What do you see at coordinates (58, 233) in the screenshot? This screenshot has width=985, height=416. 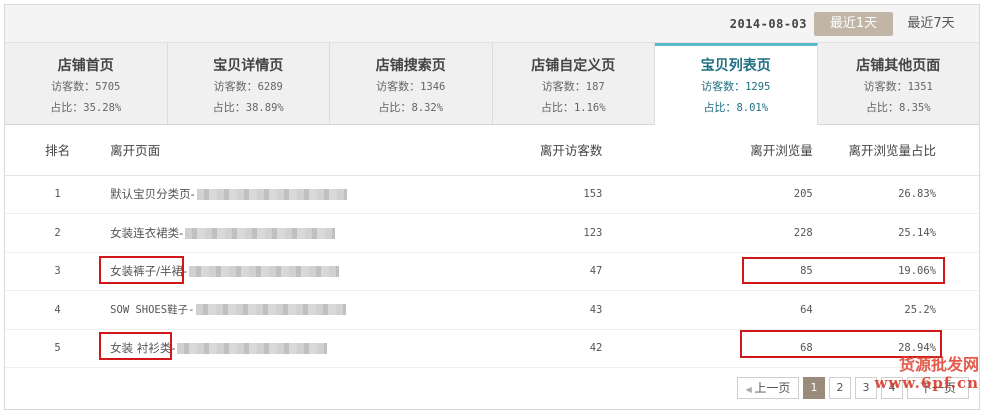 I see `row-rank: 2` at bounding box center [58, 233].